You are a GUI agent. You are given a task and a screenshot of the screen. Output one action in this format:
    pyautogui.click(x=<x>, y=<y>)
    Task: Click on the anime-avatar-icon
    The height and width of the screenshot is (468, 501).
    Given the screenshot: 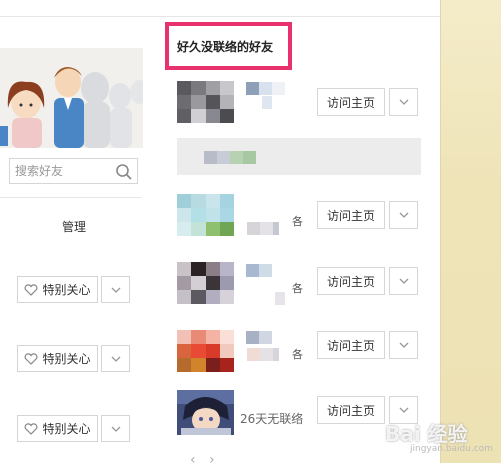 What is the action you would take?
    pyautogui.click(x=205, y=412)
    